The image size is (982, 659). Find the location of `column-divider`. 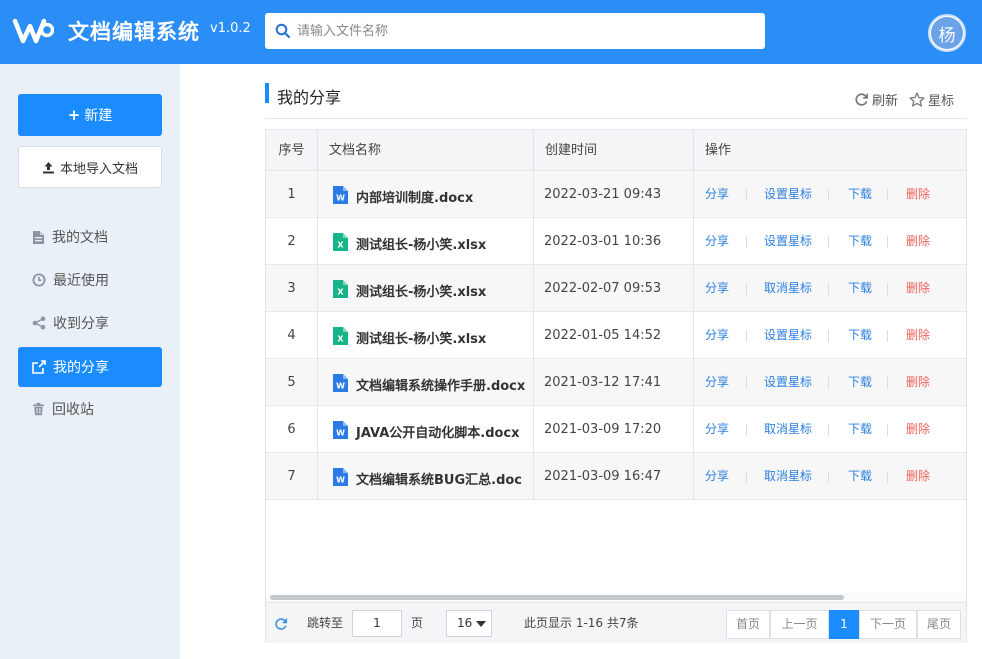

column-divider is located at coordinates (533, 315).